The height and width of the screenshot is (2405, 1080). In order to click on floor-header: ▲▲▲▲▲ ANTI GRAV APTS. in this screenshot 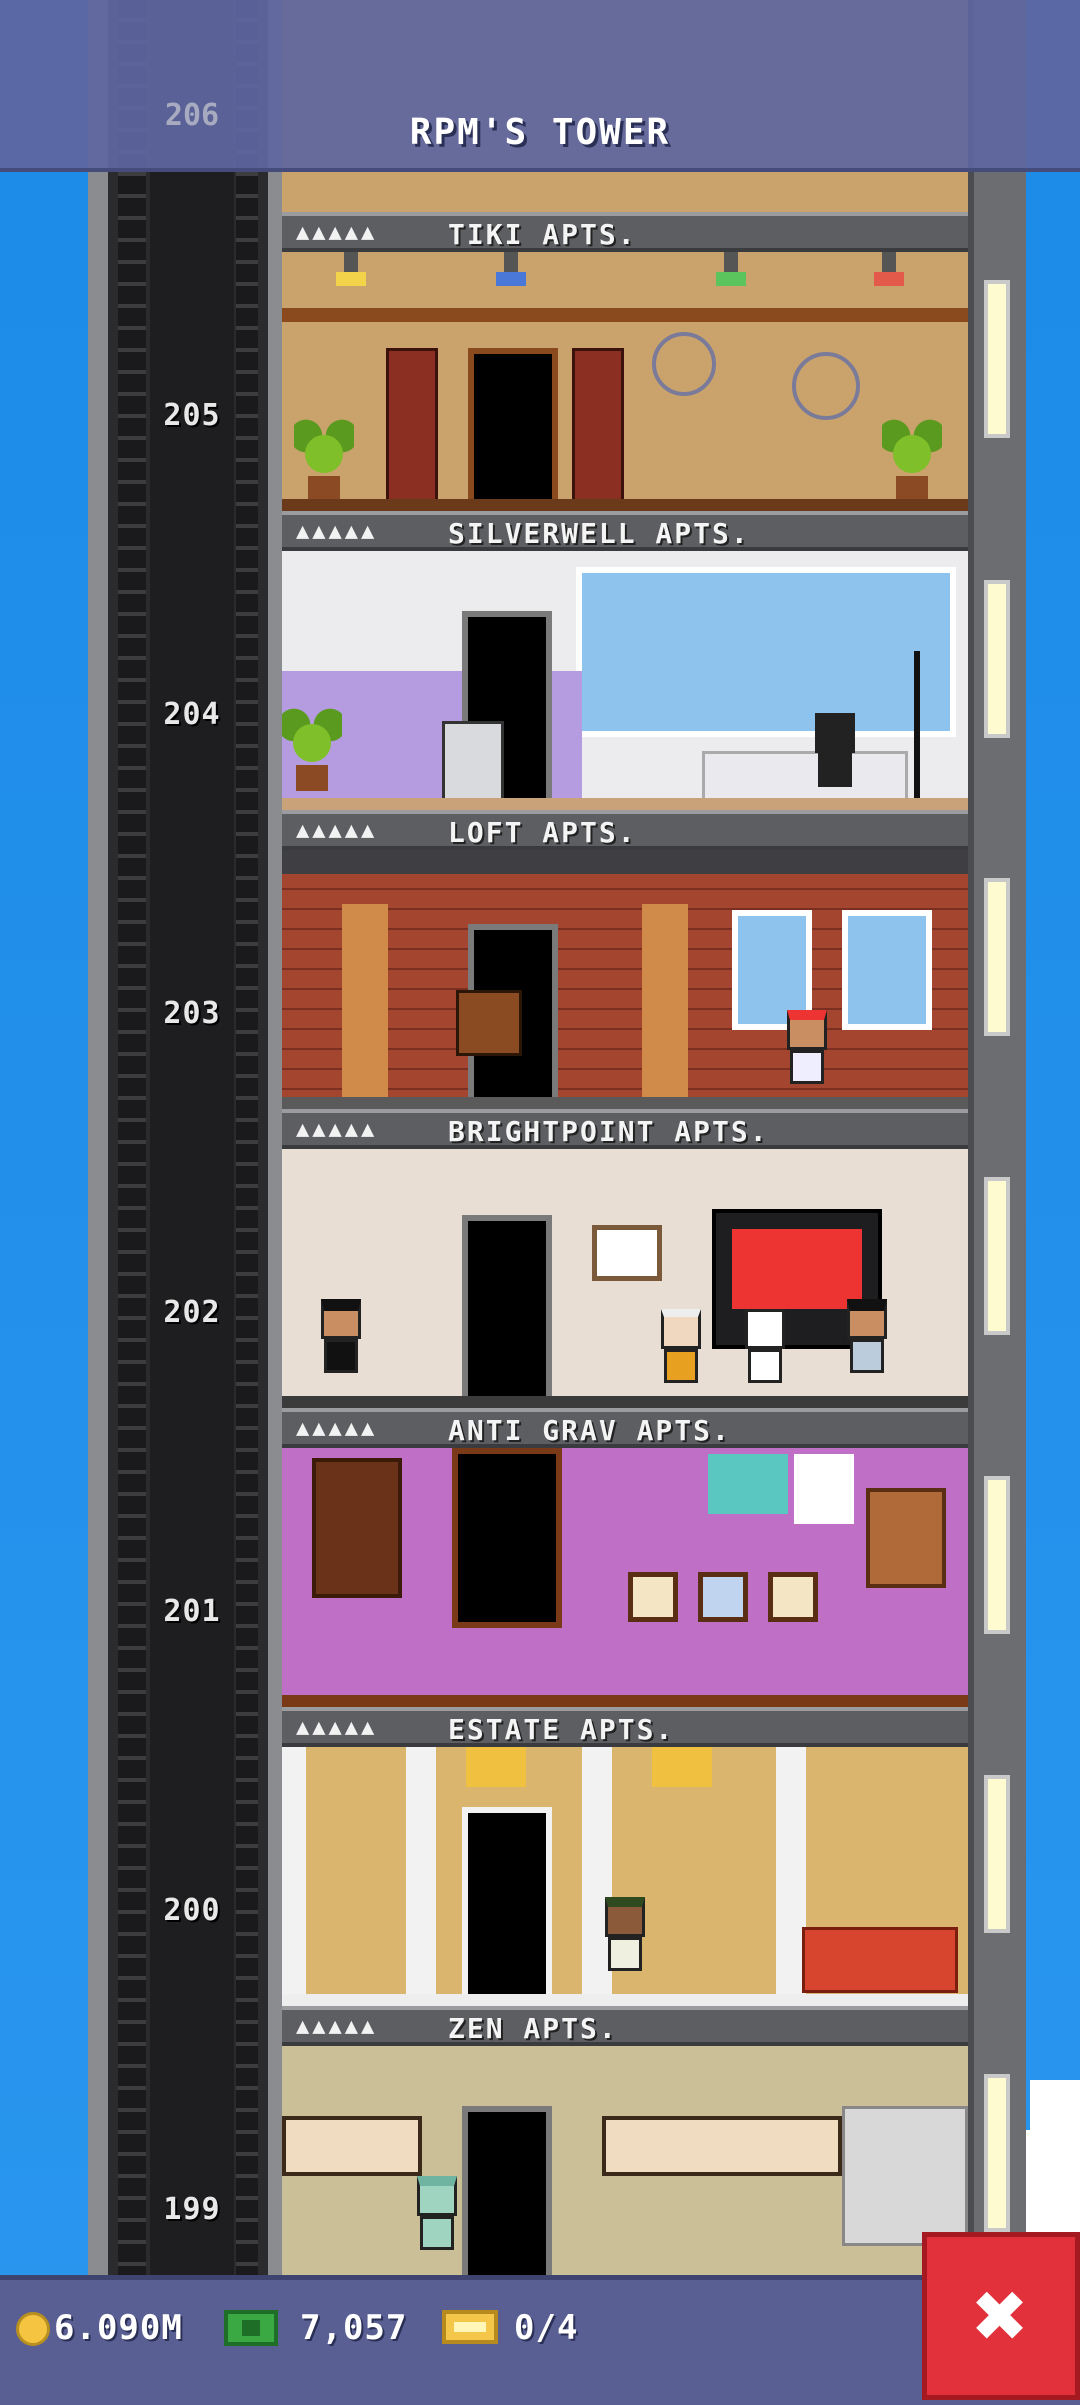, I will do `click(625, 1428)`.